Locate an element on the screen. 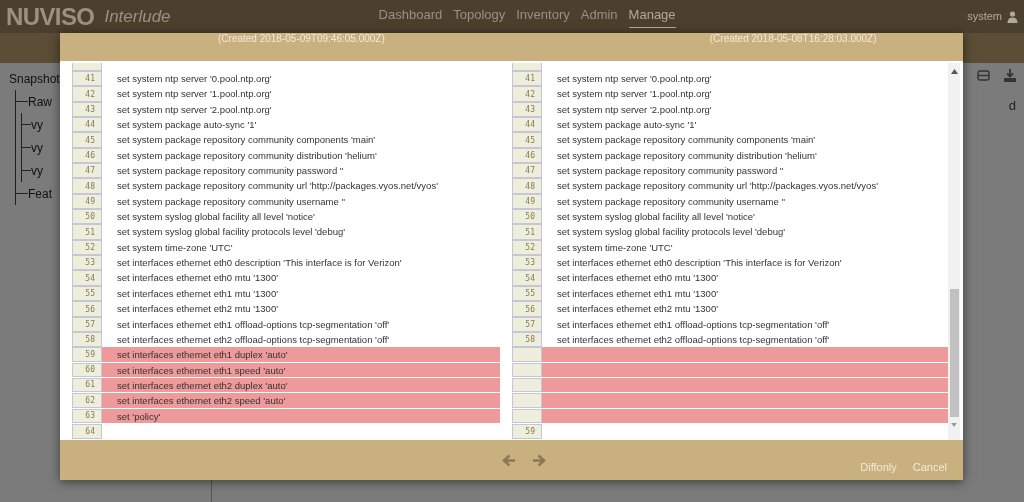 Image resolution: width=1024 pixels, height=502 pixels. scroll-up-icon is located at coordinates (954, 71).